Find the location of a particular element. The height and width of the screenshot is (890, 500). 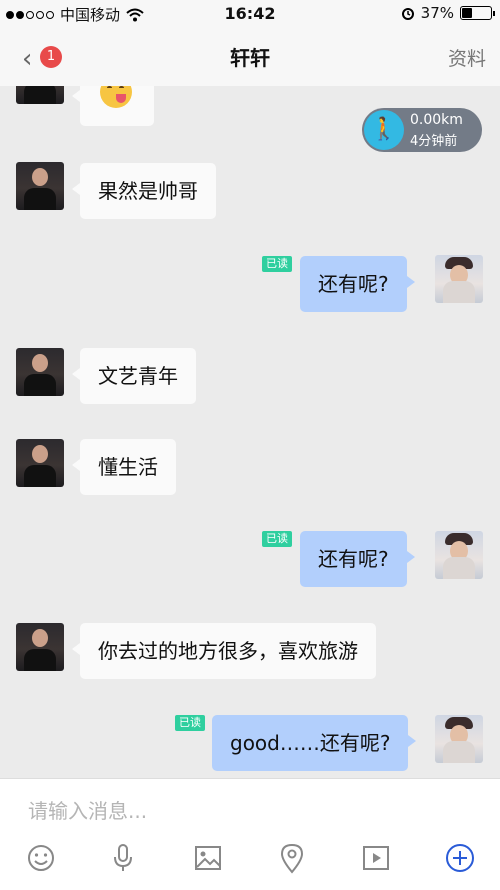

emoji-message-bubble is located at coordinates (113, 106).